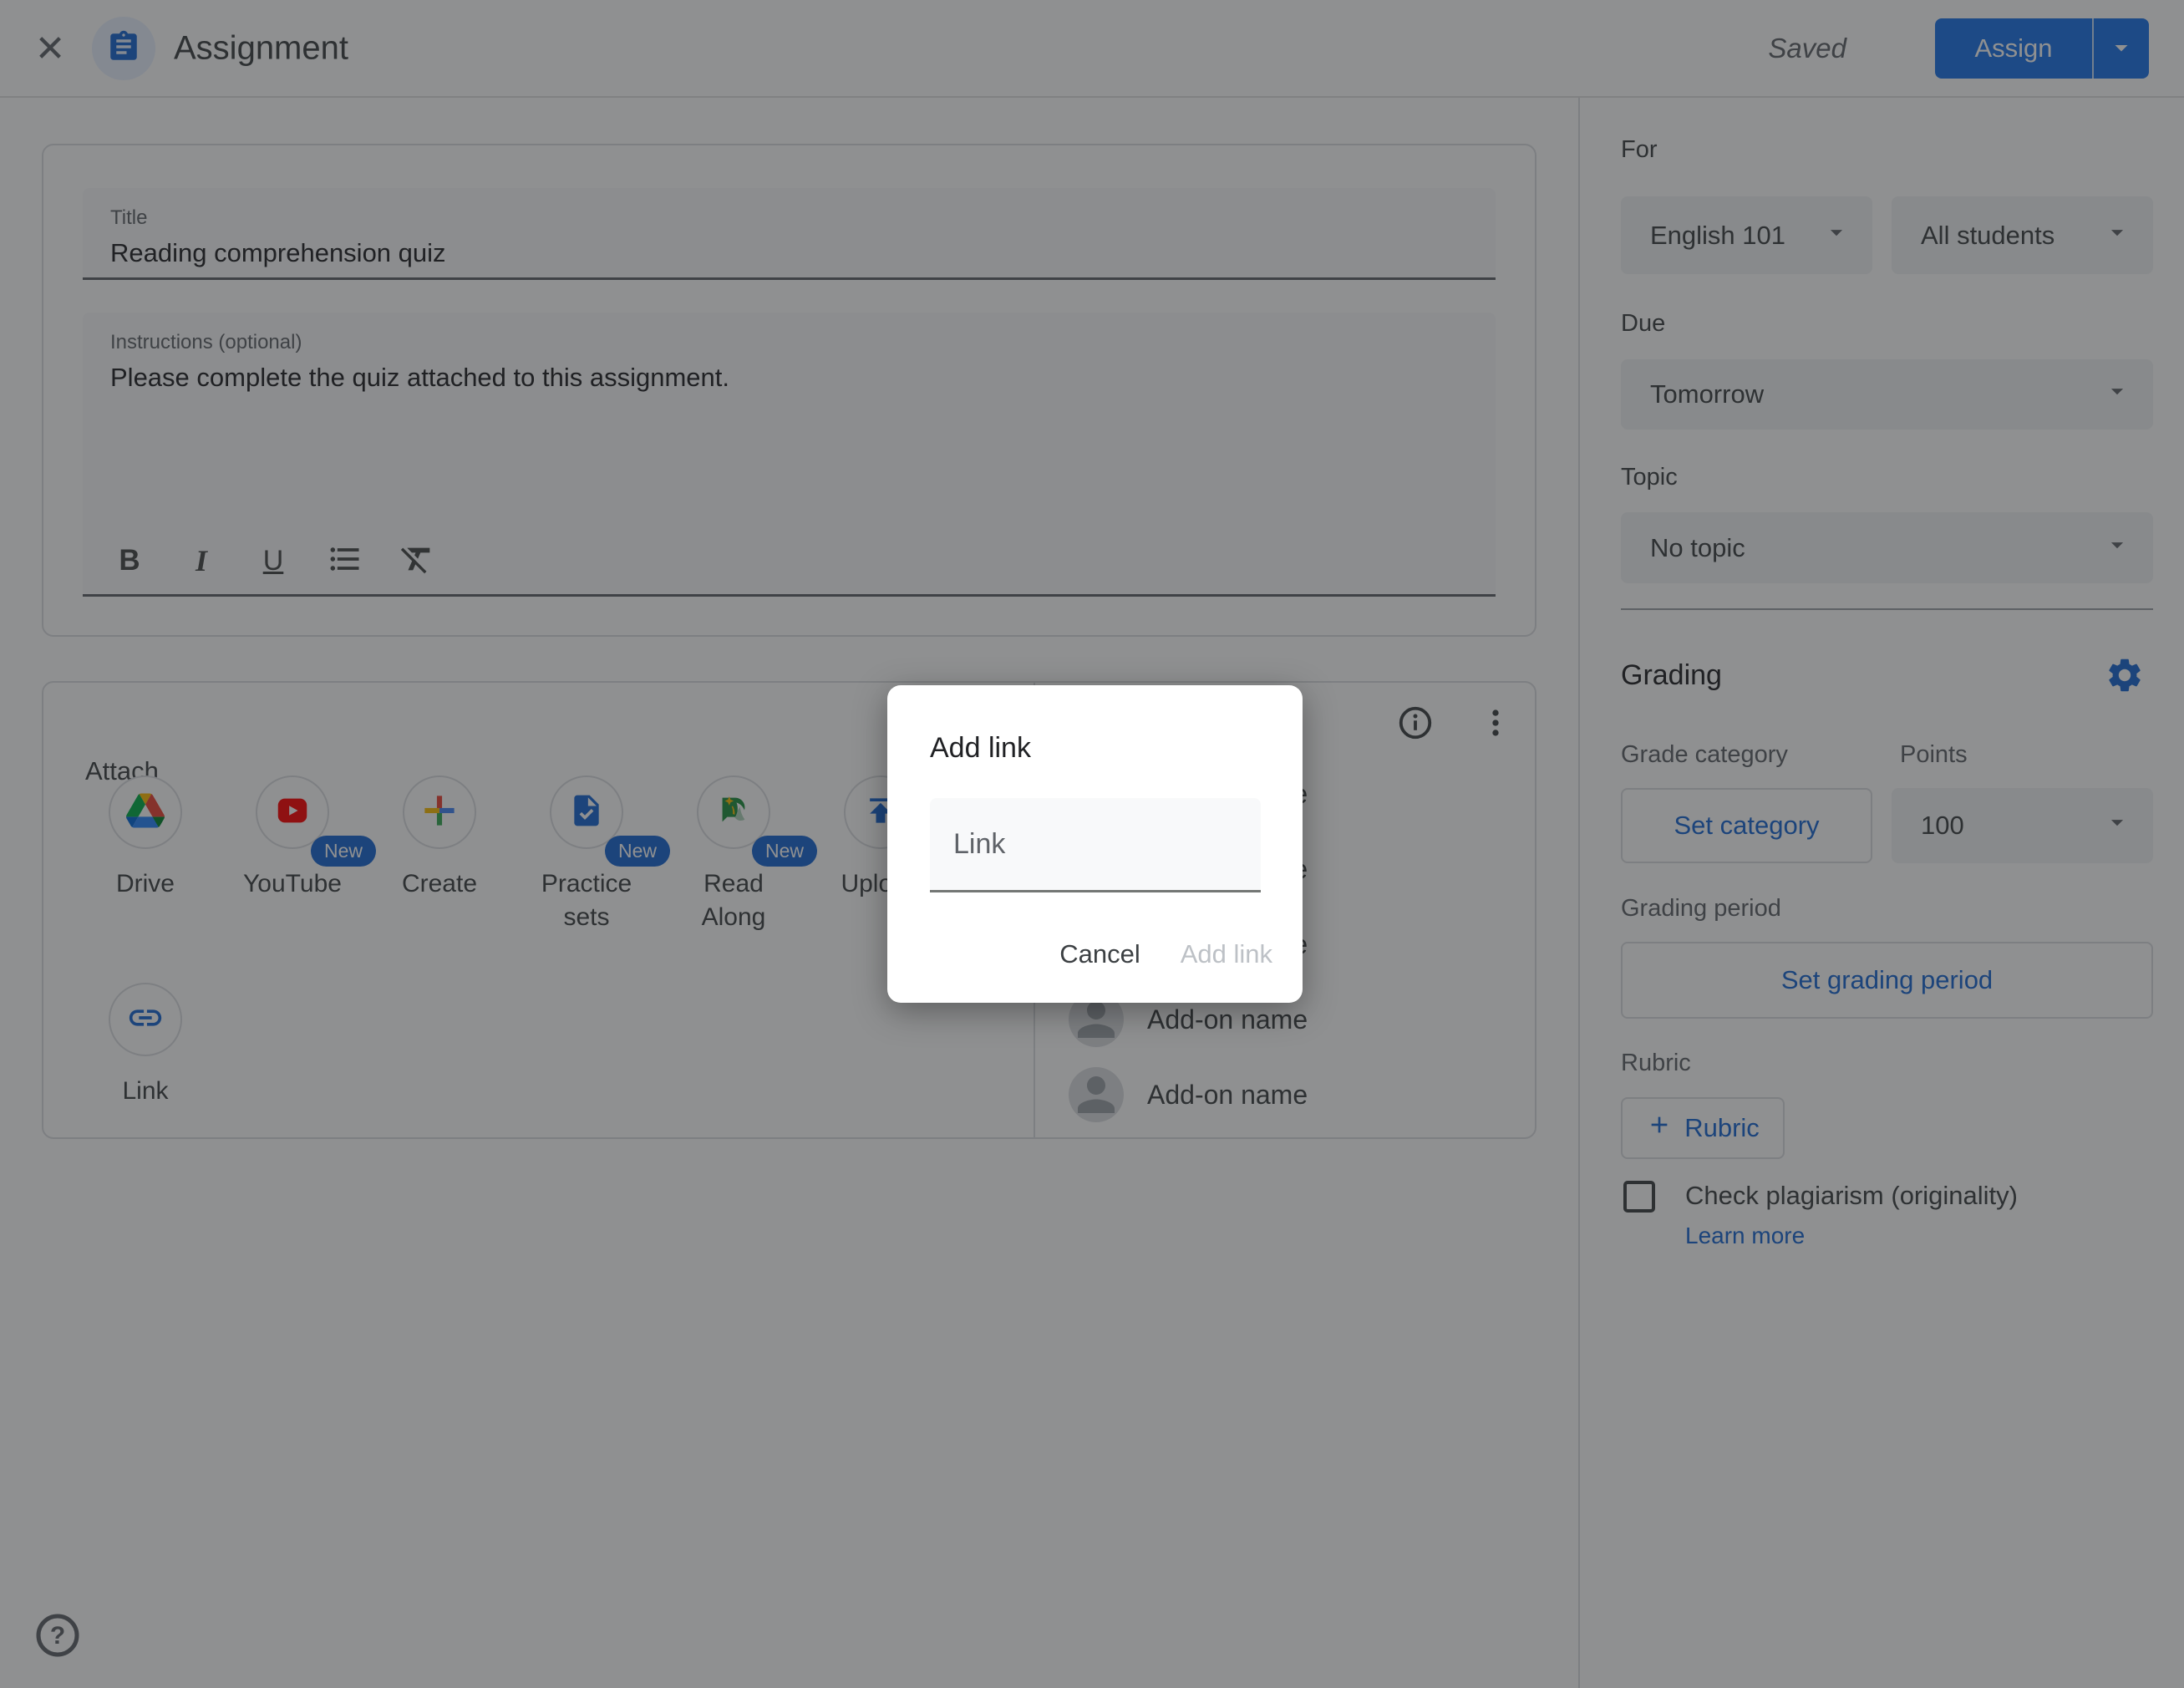 This screenshot has width=2184, height=1688. What do you see at coordinates (980, 748) in the screenshot?
I see `dialog-title: Add link` at bounding box center [980, 748].